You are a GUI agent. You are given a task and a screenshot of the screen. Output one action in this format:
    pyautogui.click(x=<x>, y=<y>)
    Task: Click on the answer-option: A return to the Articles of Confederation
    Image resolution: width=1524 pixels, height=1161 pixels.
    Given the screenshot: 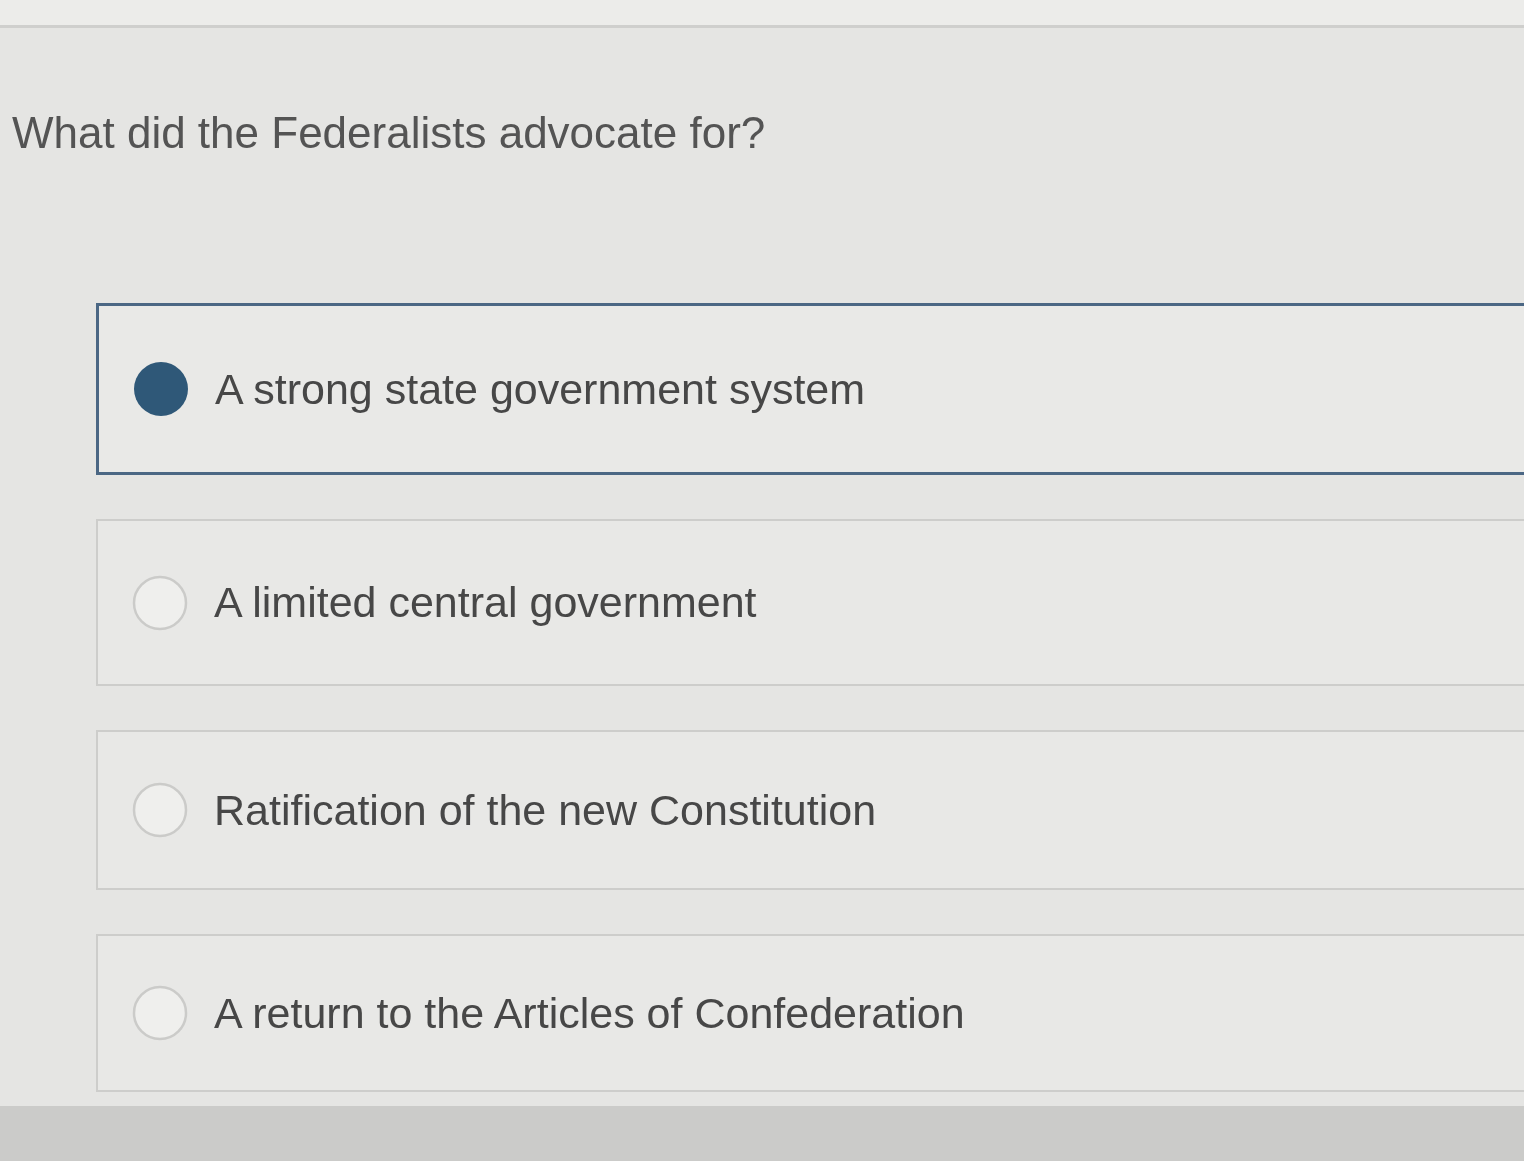 What is the action you would take?
    pyautogui.click(x=810, y=1013)
    